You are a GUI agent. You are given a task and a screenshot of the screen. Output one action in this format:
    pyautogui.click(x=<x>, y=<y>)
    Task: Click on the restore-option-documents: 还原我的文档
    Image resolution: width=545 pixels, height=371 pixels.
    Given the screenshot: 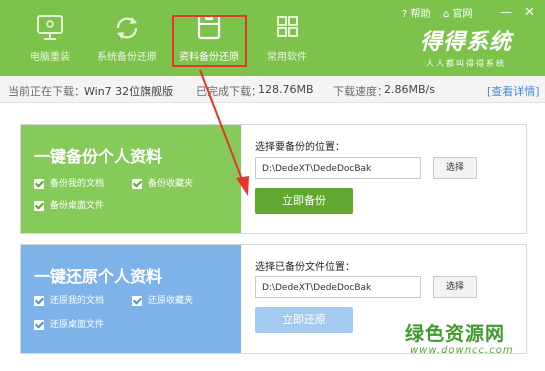 What is the action you would take?
    pyautogui.click(x=69, y=299)
    